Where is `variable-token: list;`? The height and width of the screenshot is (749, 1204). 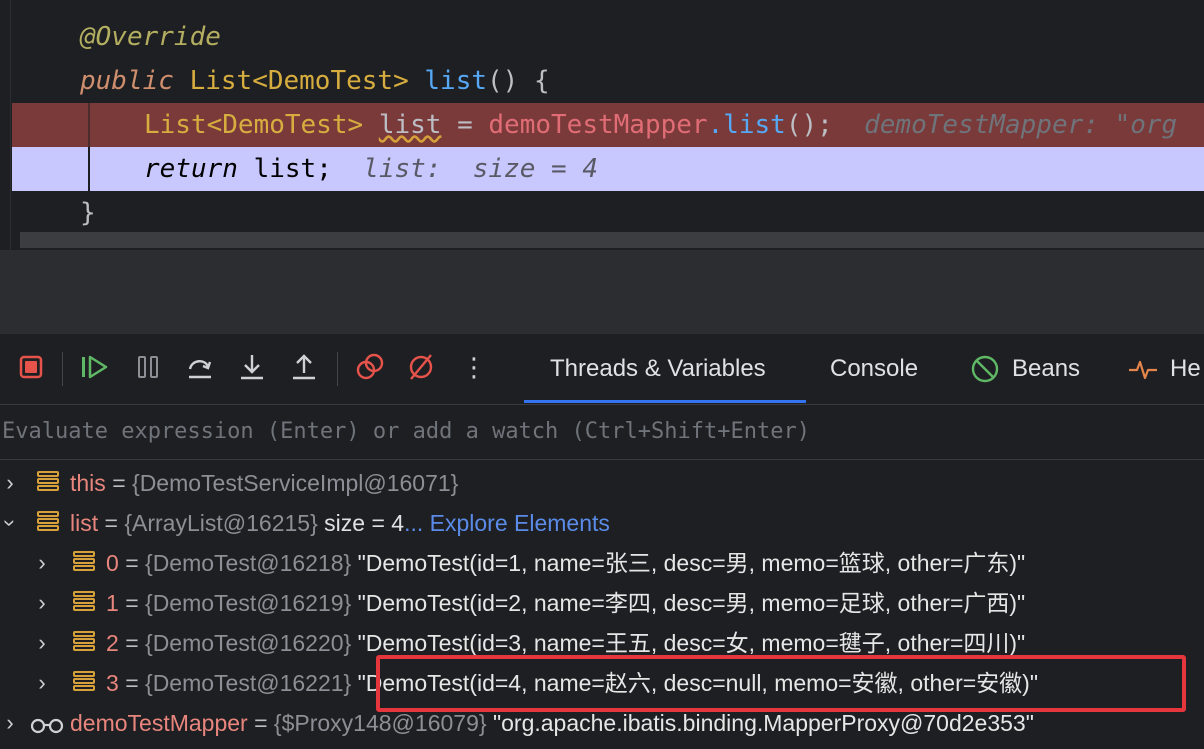
variable-token: list; is located at coordinates (292, 169).